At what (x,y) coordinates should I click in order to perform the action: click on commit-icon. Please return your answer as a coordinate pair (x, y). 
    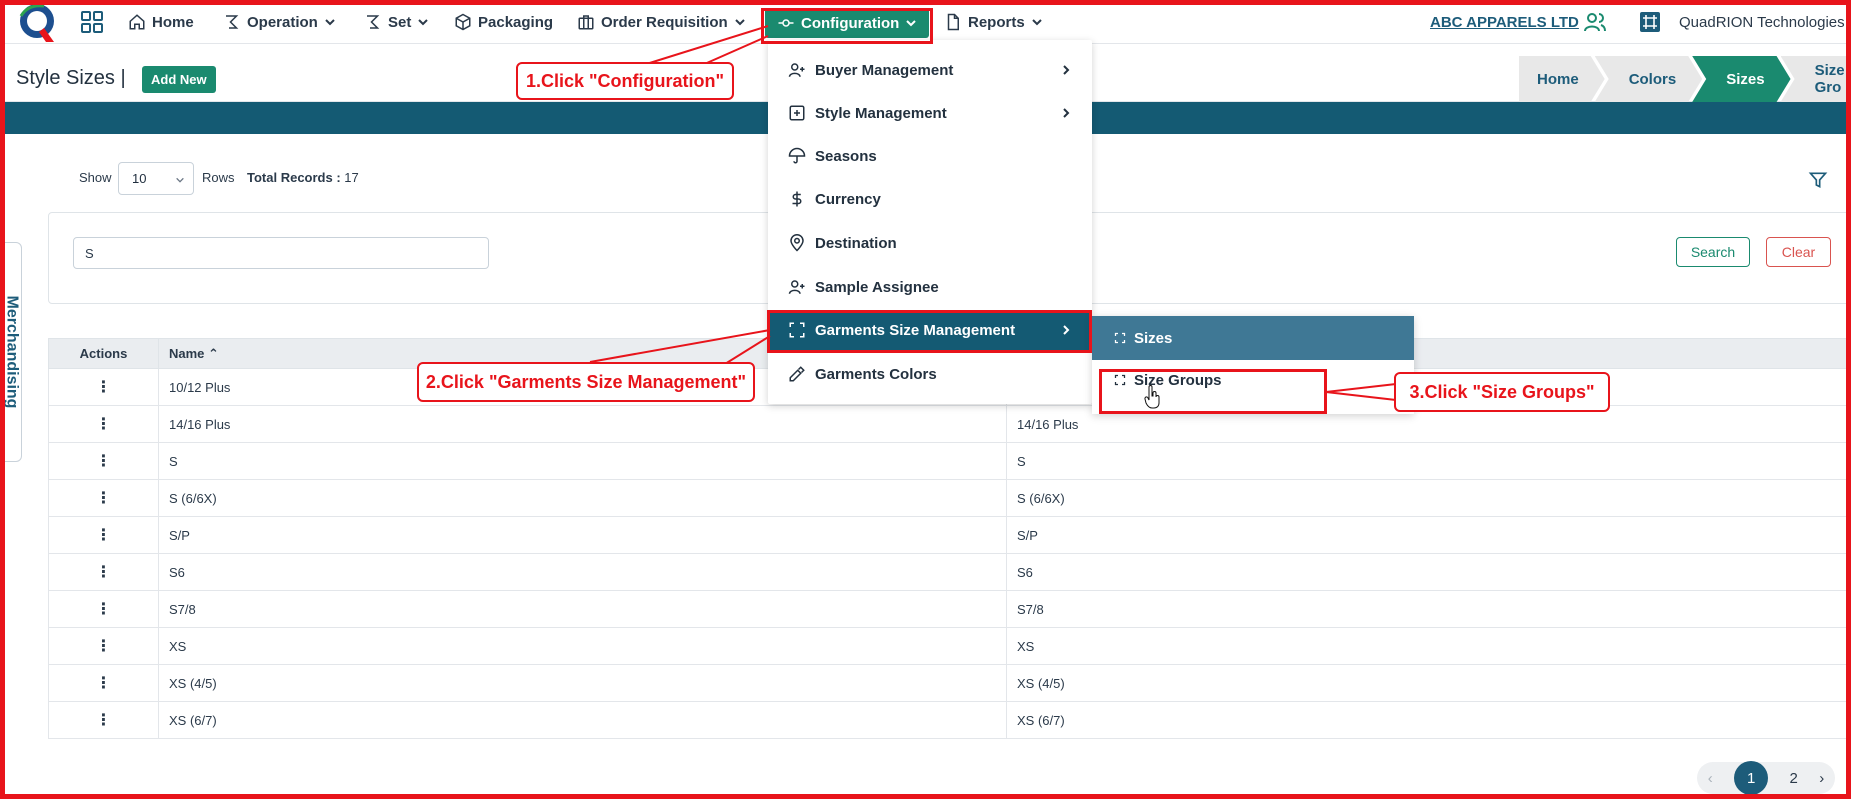
    Looking at the image, I should click on (786, 23).